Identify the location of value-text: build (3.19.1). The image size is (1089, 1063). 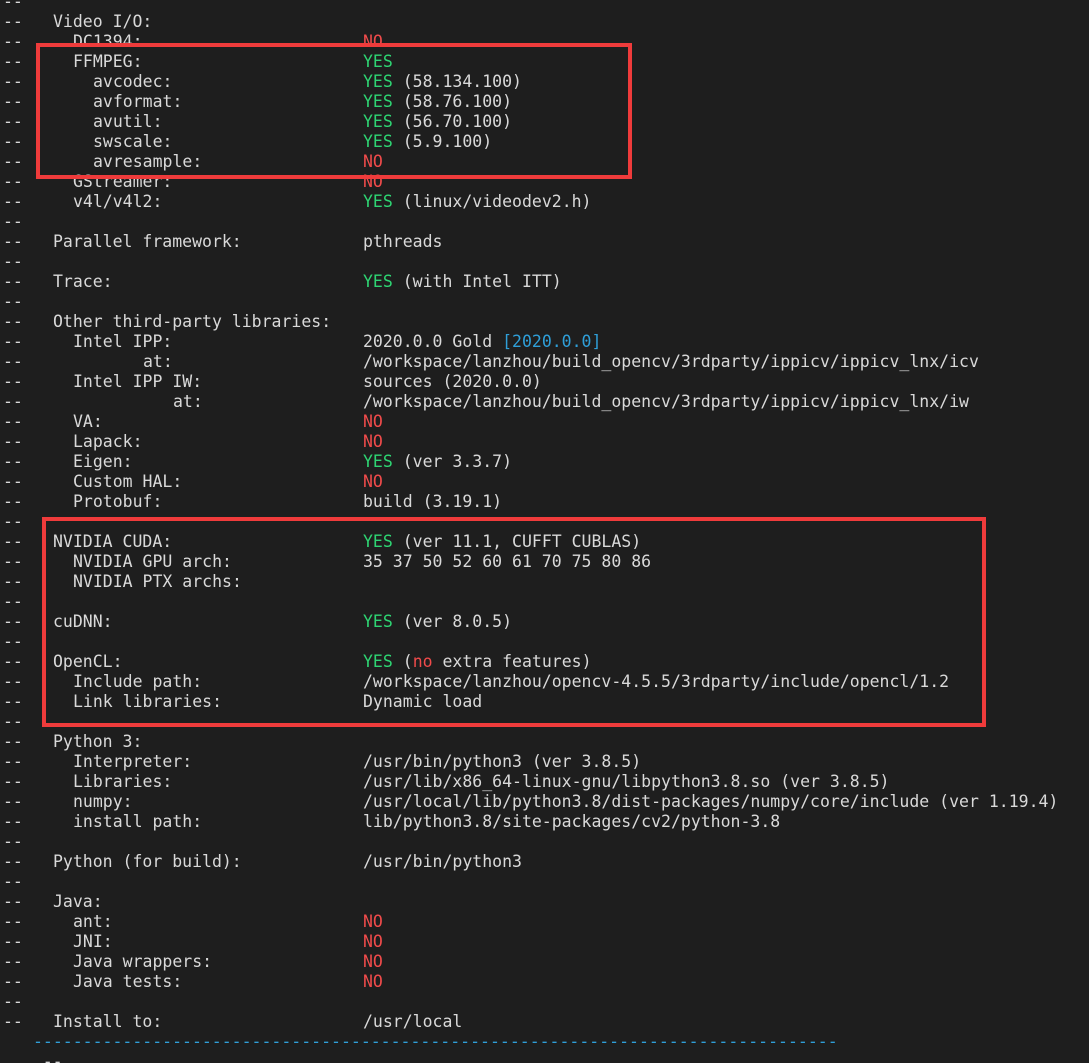
(433, 501).